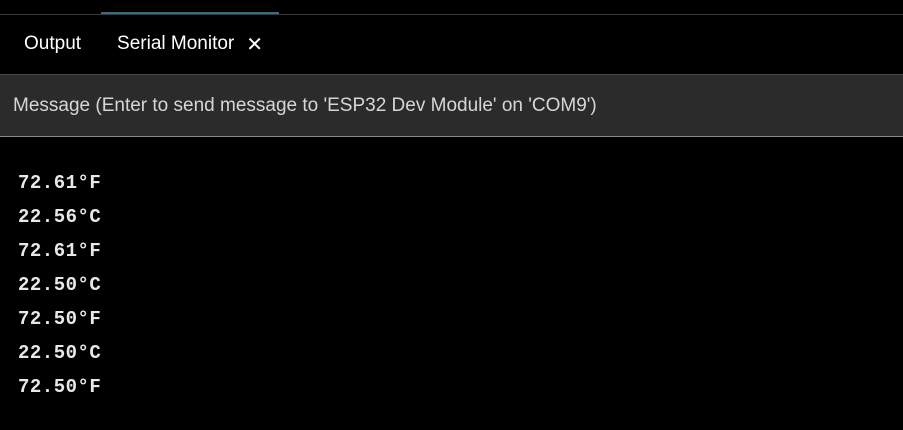 The width and height of the screenshot is (903, 430). Describe the element at coordinates (190, 13) in the screenshot. I see `active-tab-indicator` at that location.